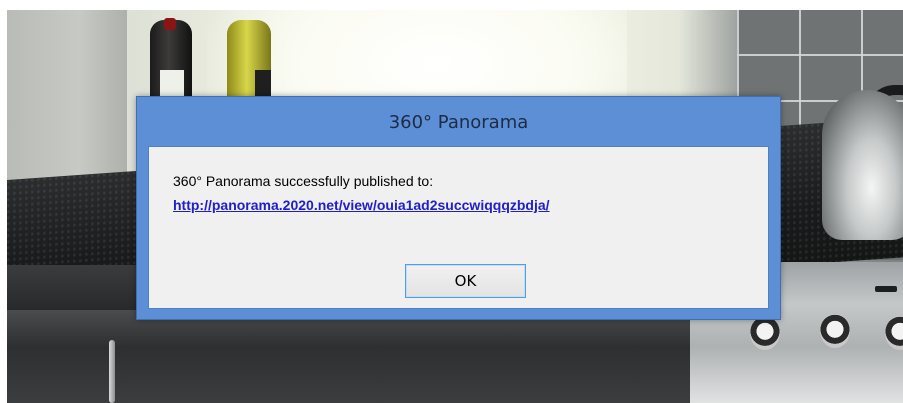  What do you see at coordinates (170, 24) in the screenshot?
I see `bottle-cap` at bounding box center [170, 24].